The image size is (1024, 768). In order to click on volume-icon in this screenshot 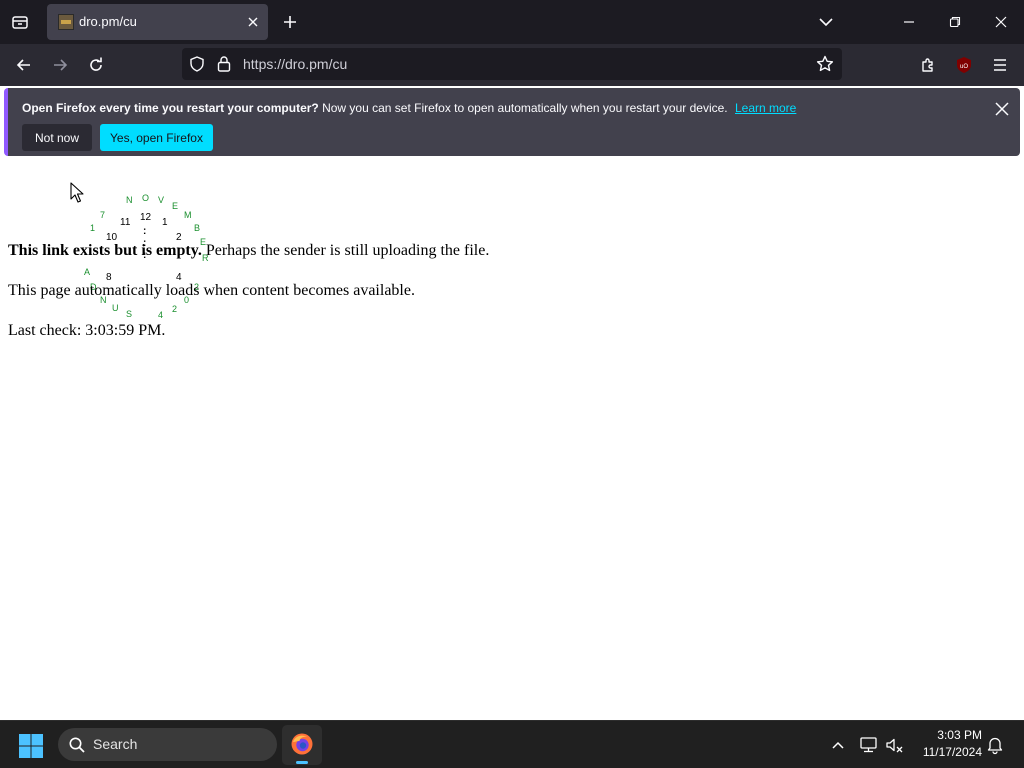, I will do `click(894, 745)`.